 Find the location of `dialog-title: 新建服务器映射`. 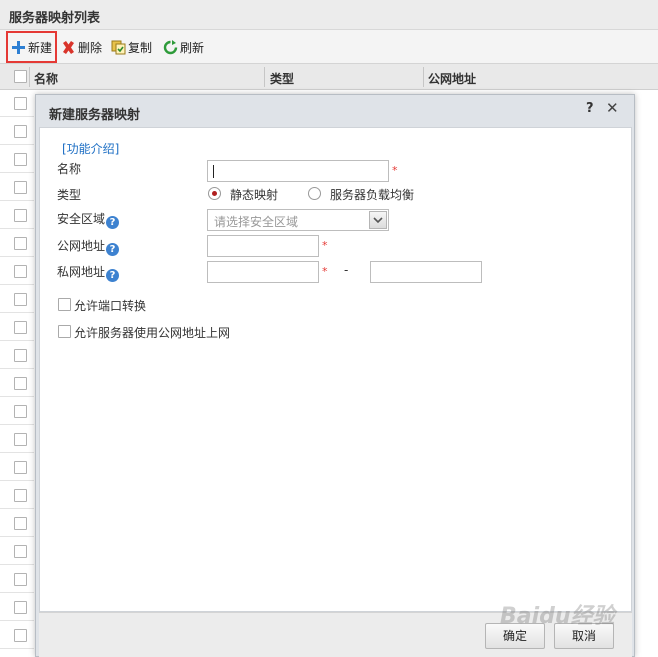

dialog-title: 新建服务器映射 is located at coordinates (95, 115).